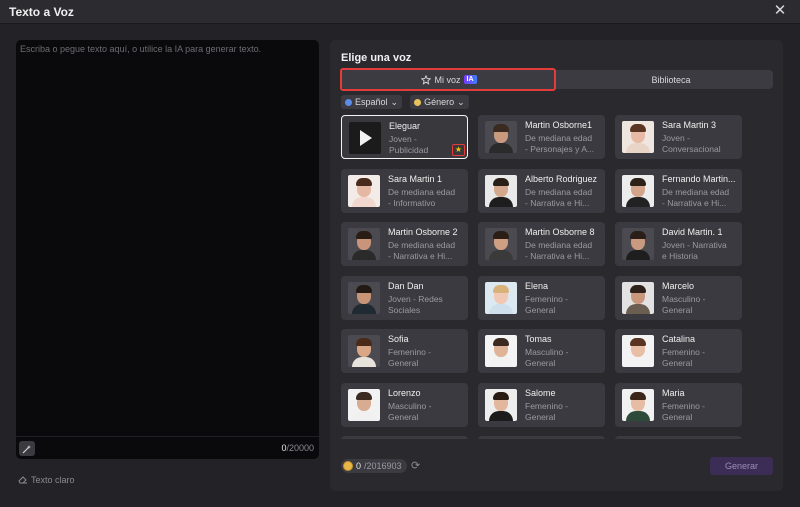 The image size is (800, 507). Describe the element at coordinates (458, 150) in the screenshot. I see `favorite-star-icon: ★` at that location.